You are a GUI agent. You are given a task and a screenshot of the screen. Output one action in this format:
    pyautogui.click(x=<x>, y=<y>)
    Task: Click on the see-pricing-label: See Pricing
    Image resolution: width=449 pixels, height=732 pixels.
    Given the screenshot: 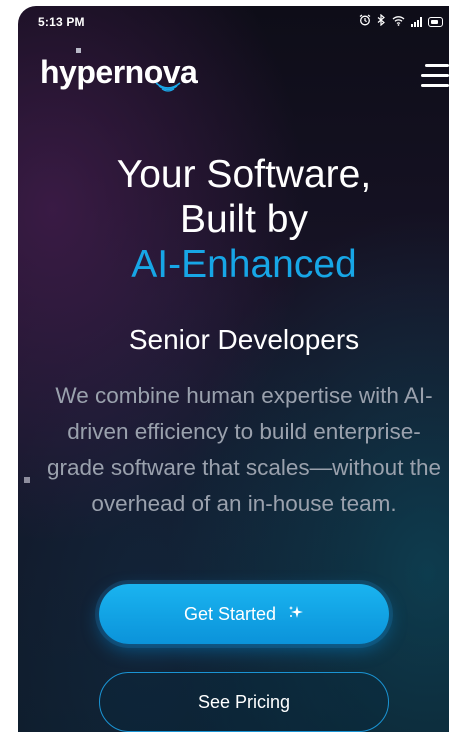 What is the action you would take?
    pyautogui.click(x=244, y=701)
    